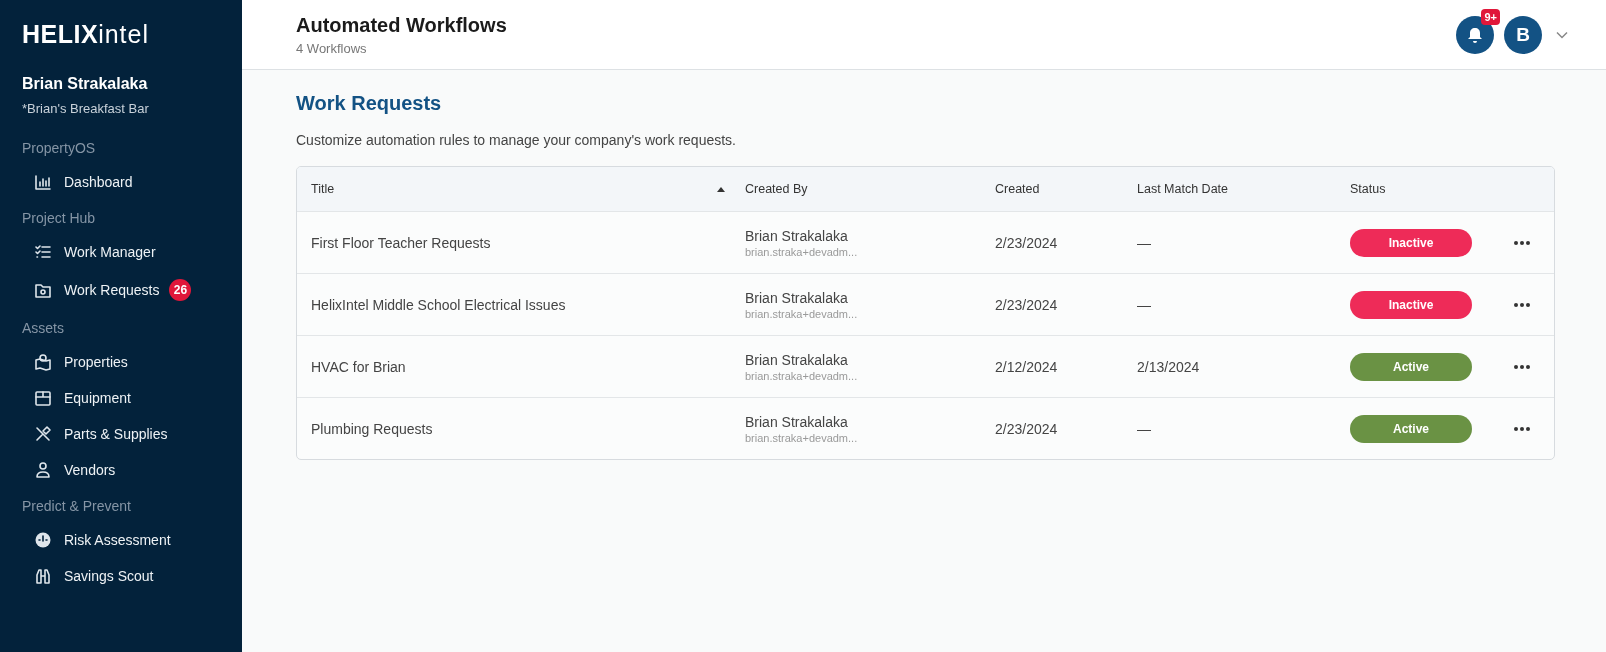  Describe the element at coordinates (1562, 34) in the screenshot. I see `dropdown-caret-icon` at that location.